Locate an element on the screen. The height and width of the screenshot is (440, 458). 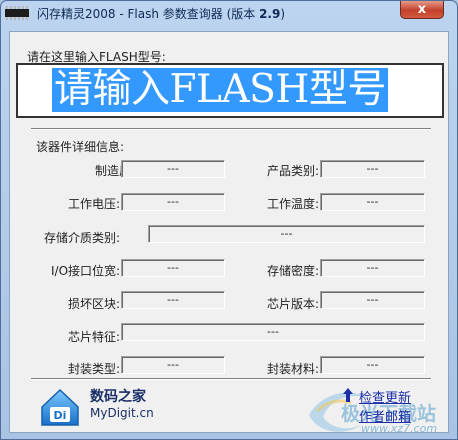
io-width-value: --- is located at coordinates (173, 268).